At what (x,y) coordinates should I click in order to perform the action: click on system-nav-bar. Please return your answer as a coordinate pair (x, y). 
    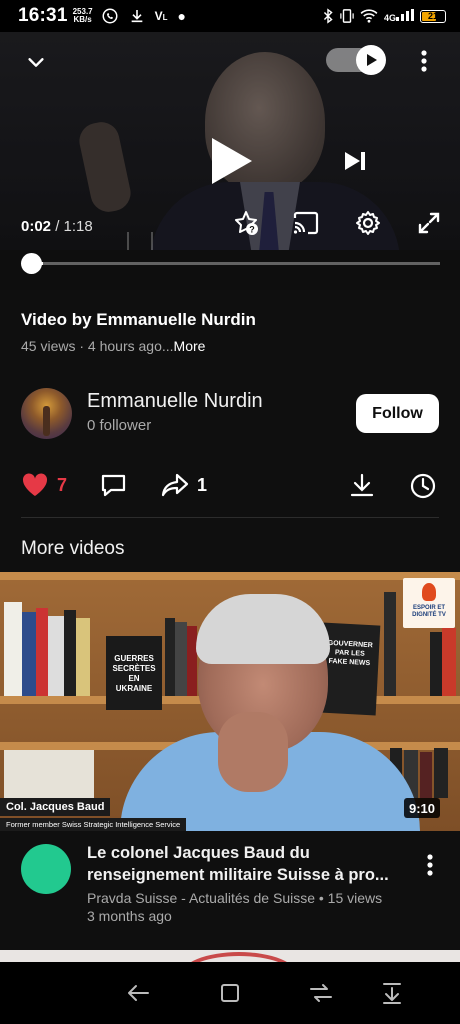
    Looking at the image, I should click on (230, 993).